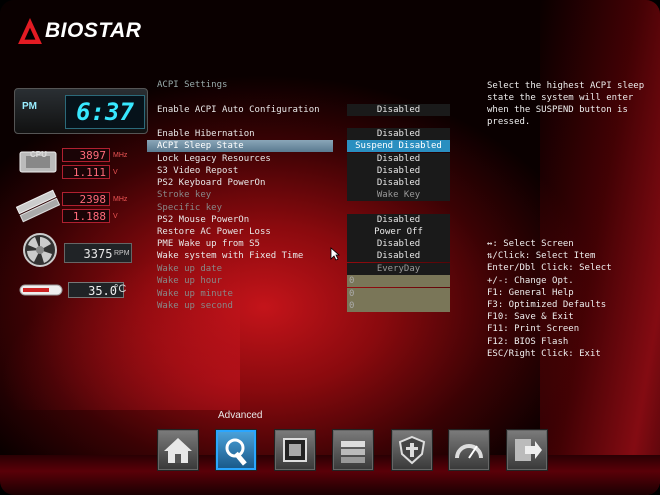 The width and height of the screenshot is (660, 495). What do you see at coordinates (303, 146) in the screenshot?
I see `setting-row: ACPI Sleep State Suspend Disabled` at bounding box center [303, 146].